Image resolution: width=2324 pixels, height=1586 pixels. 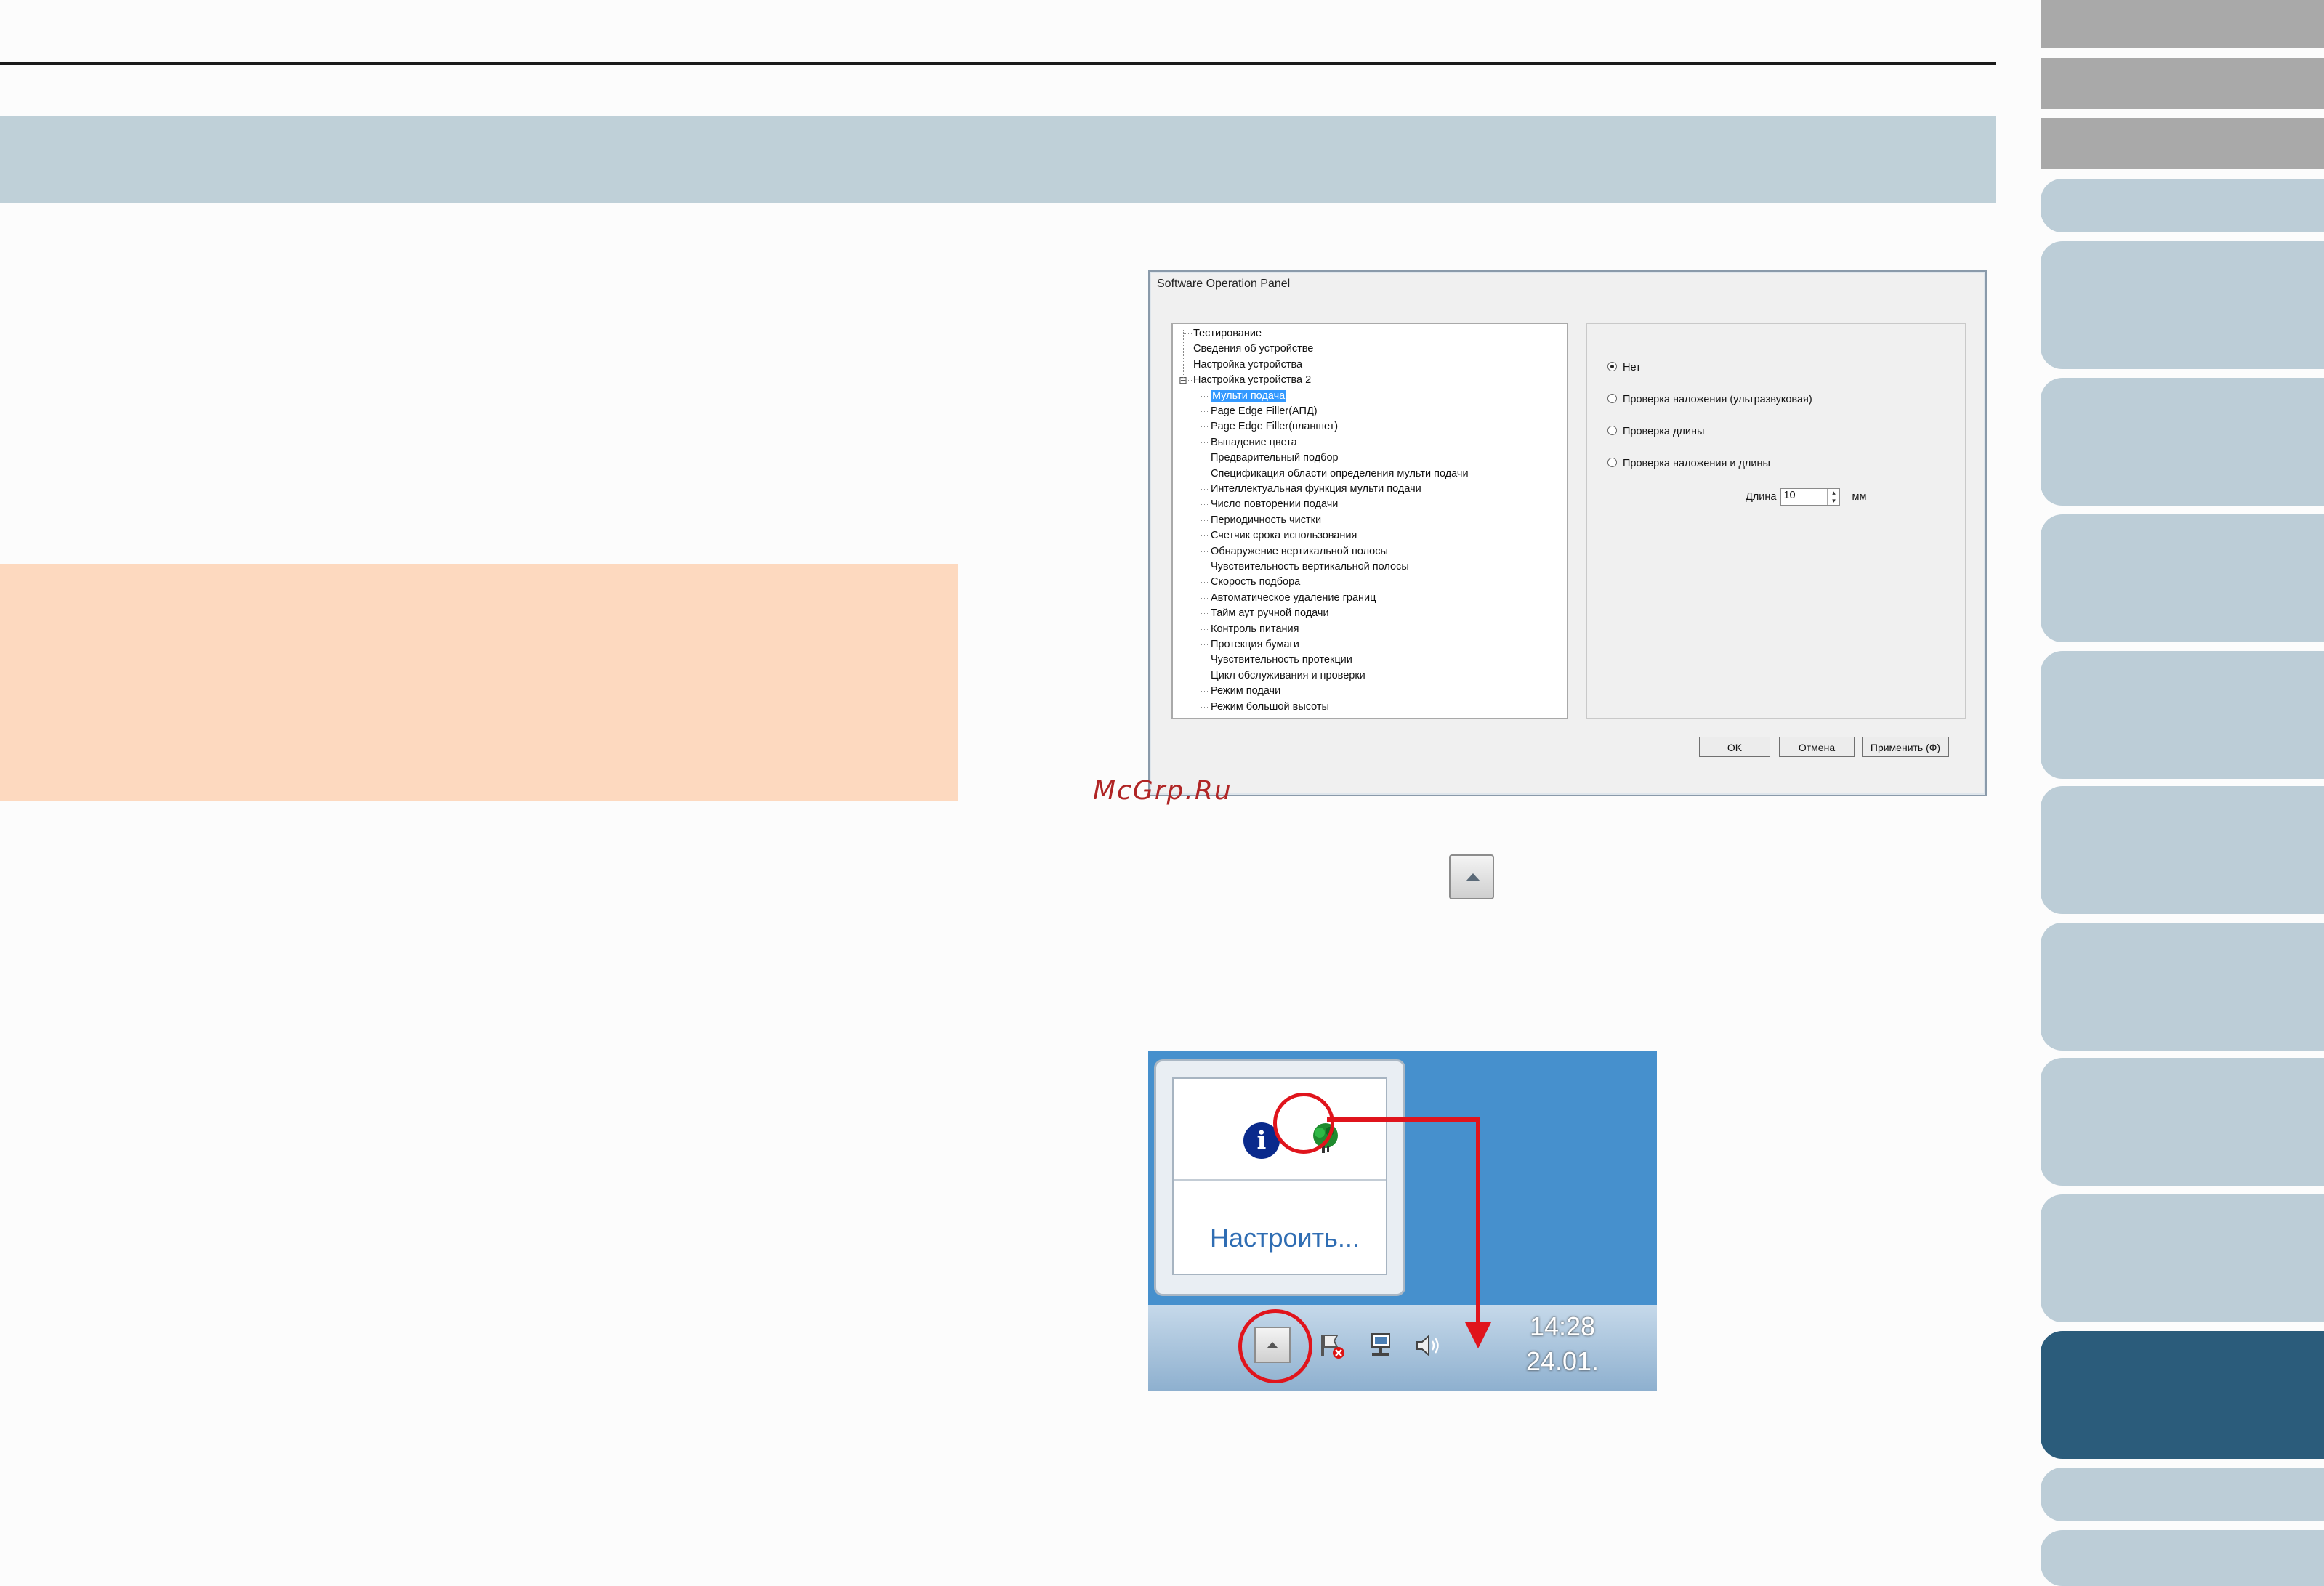 What do you see at coordinates (1254, 442) in the screenshot?
I see `tree-item: Выпадение цвета` at bounding box center [1254, 442].